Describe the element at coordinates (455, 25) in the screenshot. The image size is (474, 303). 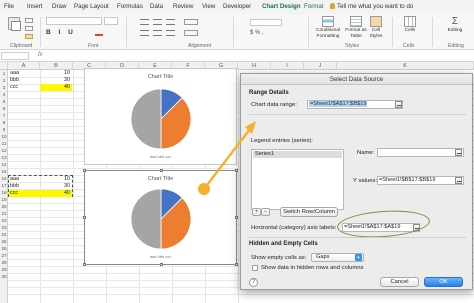
I see `editing-button: Σ Editing` at that location.